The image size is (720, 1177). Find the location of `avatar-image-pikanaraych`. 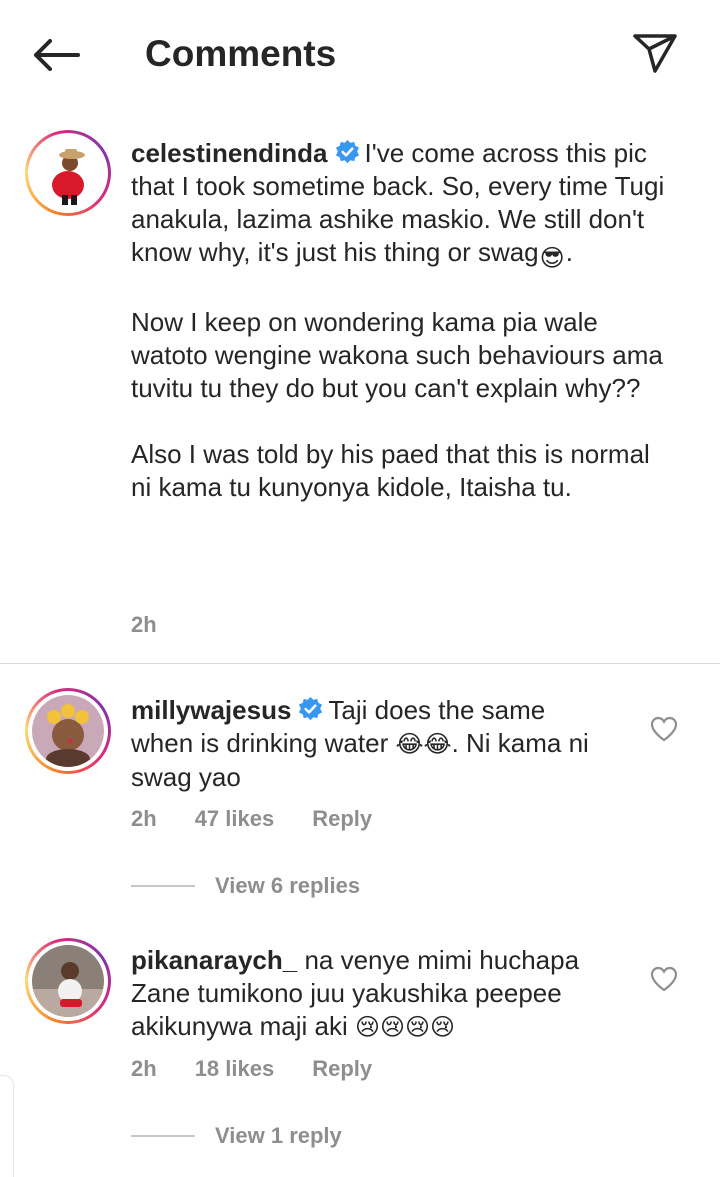

avatar-image-pikanaraych is located at coordinates (68, 981).